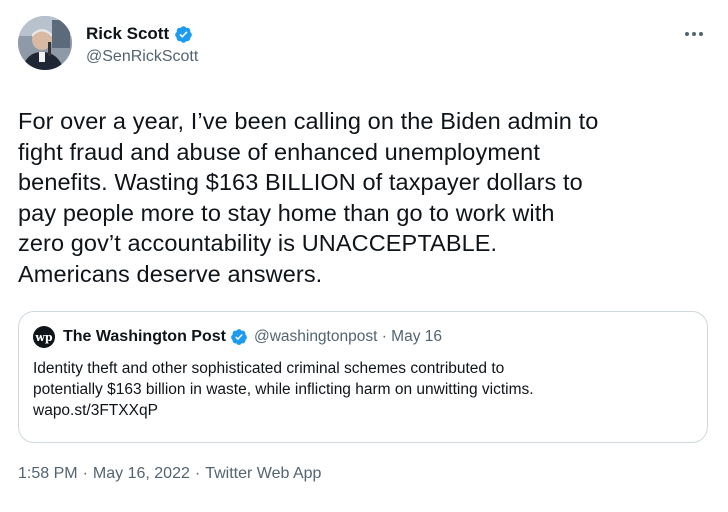 The width and height of the screenshot is (728, 512). What do you see at coordinates (348, 336) in the screenshot?
I see `quote-handle-date: @washingtonpost · May 16` at bounding box center [348, 336].